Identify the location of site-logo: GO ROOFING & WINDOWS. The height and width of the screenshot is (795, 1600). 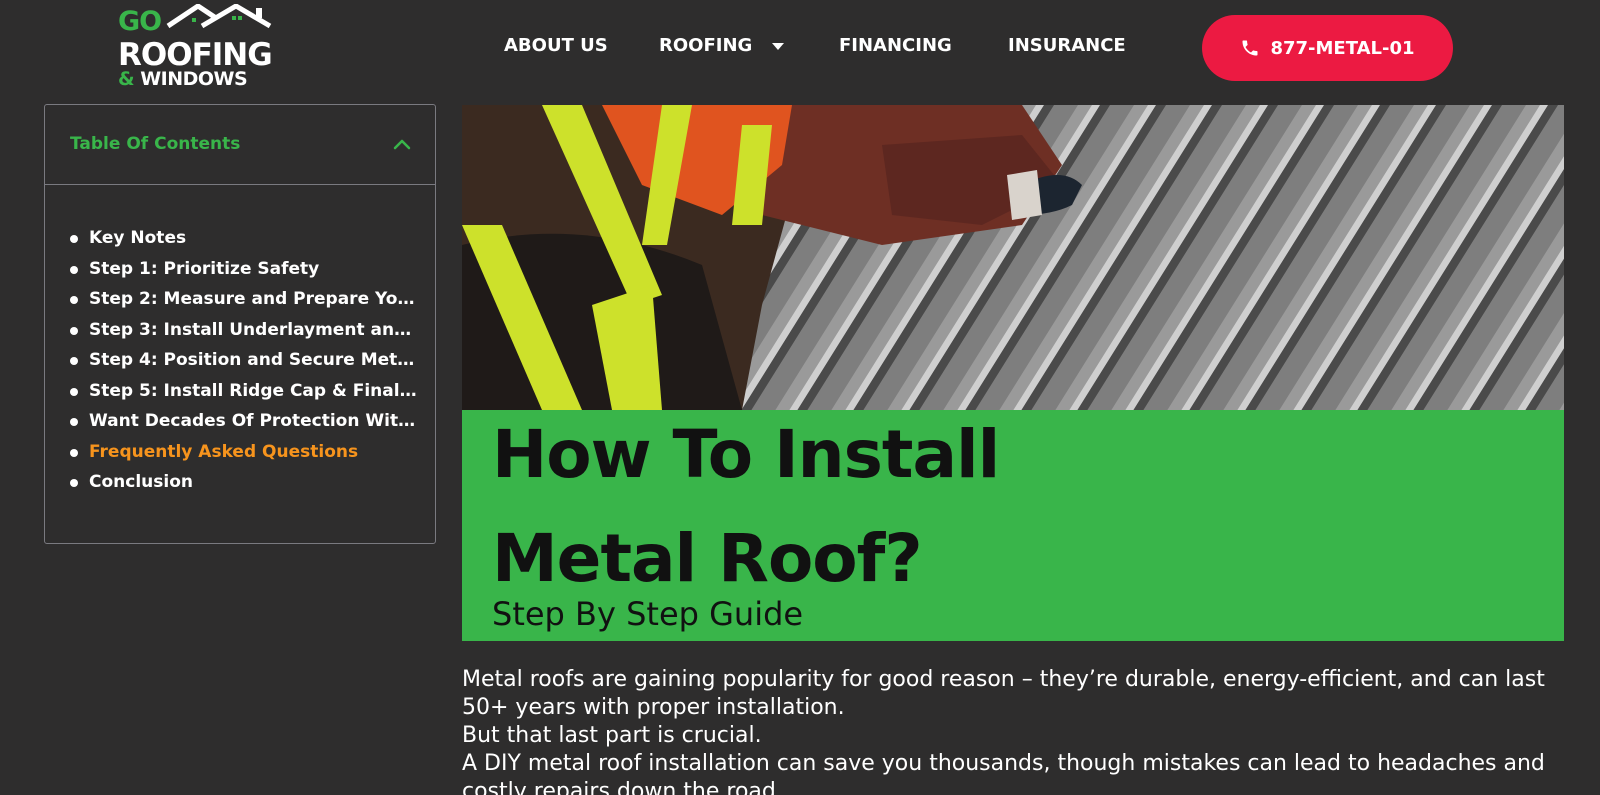
(203, 47).